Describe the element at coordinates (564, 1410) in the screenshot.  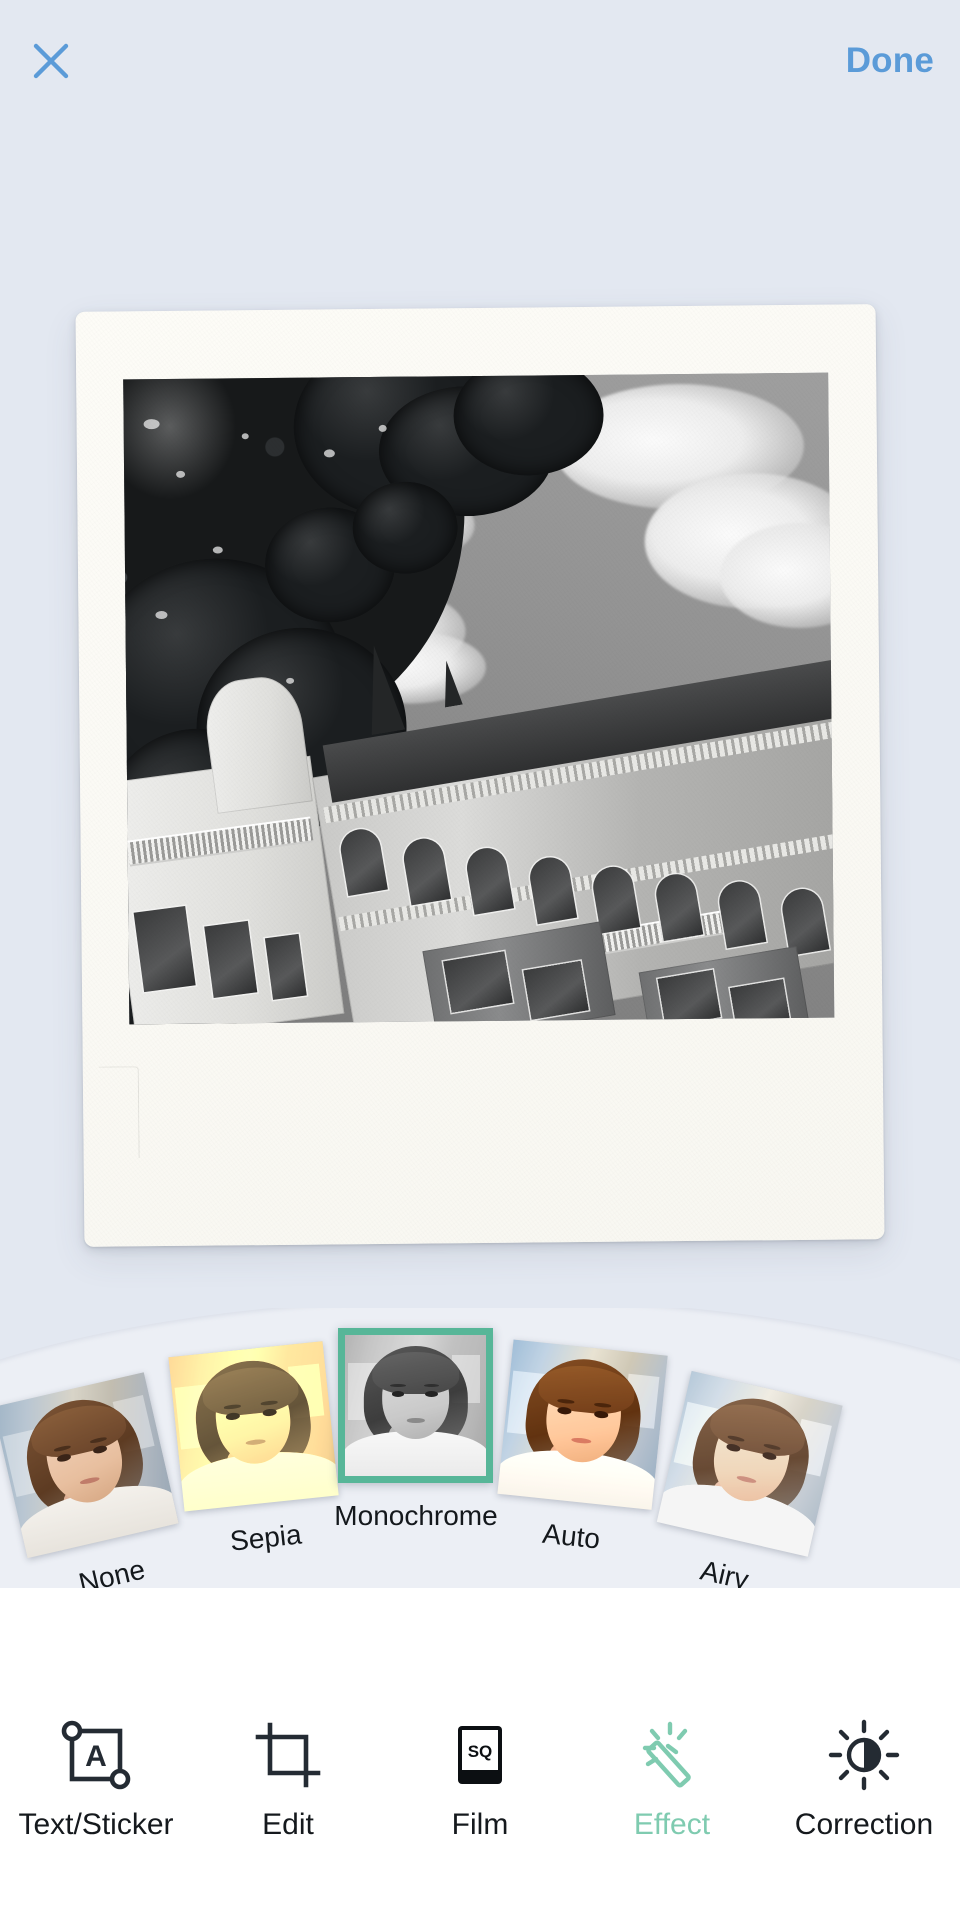
I see `portrait-eye` at that location.